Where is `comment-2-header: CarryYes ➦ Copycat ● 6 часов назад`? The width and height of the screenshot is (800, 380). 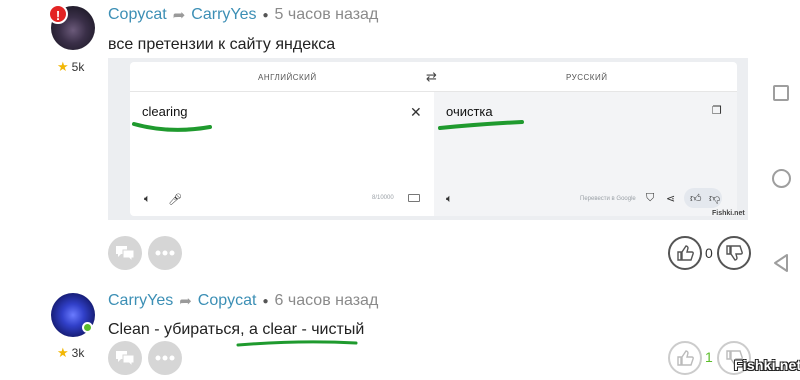 comment-2-header: CarryYes ➦ Copycat ● 6 часов назад is located at coordinates (243, 301).